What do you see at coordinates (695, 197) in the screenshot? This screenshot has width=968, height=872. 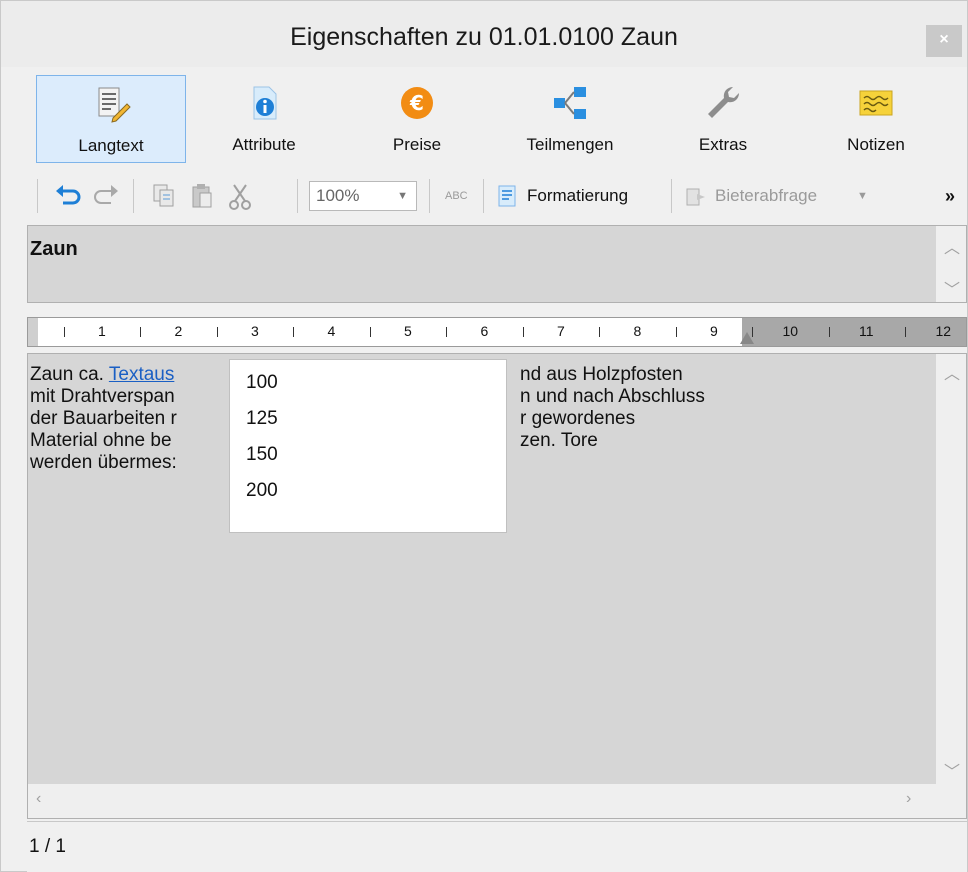 I see `bieterabfrage-icon` at bounding box center [695, 197].